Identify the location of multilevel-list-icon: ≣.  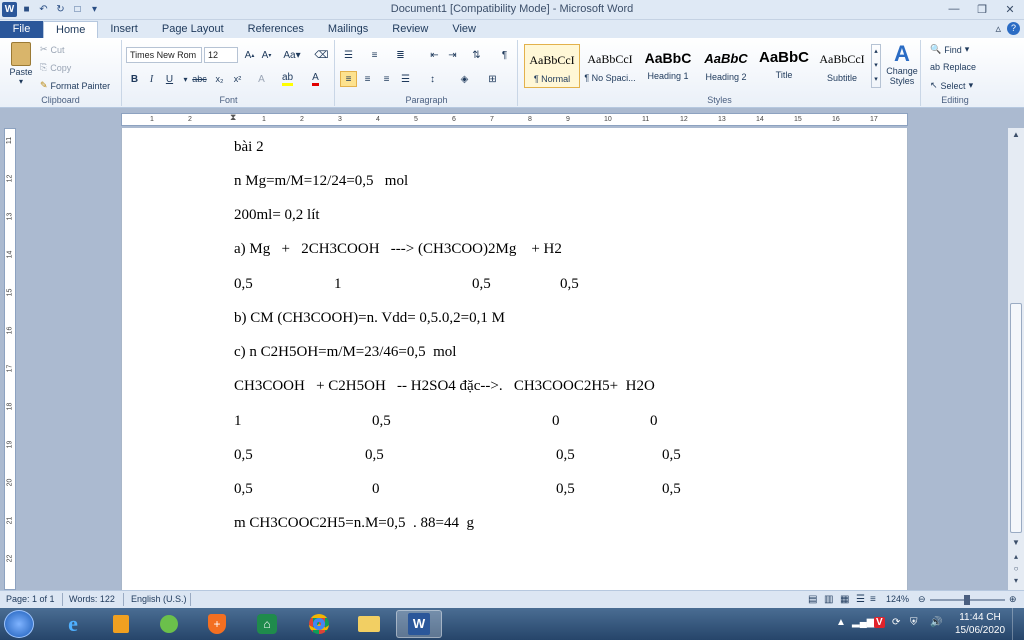
(400, 55).